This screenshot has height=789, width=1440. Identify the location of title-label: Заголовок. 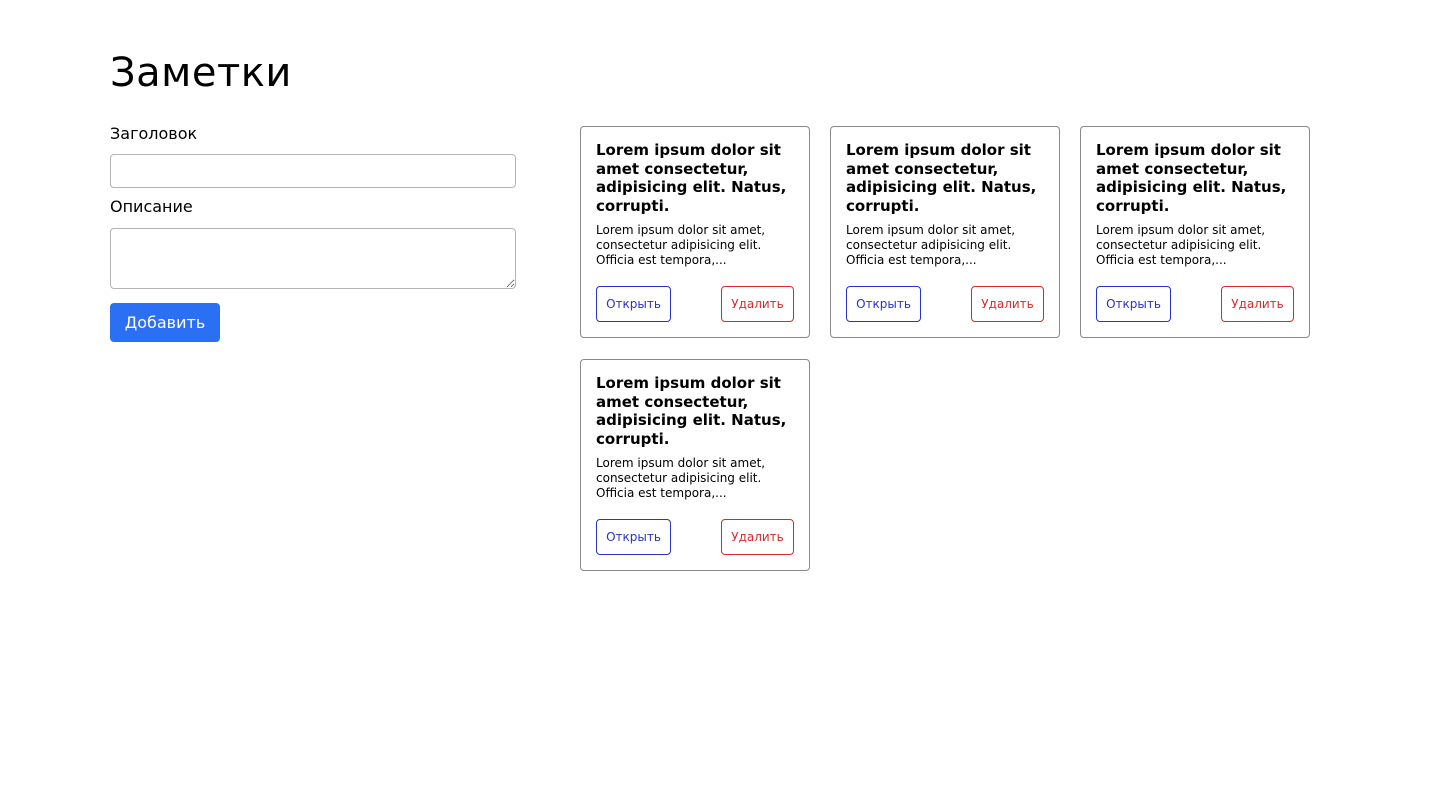
(154, 133).